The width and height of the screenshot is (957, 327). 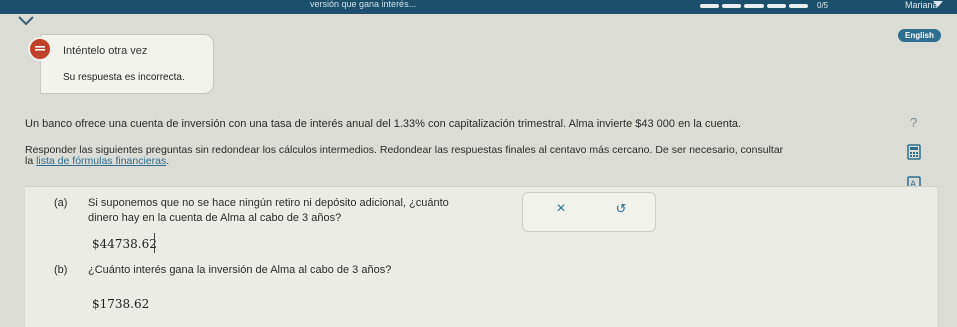 I want to click on progress-bar, so click(x=754, y=6).